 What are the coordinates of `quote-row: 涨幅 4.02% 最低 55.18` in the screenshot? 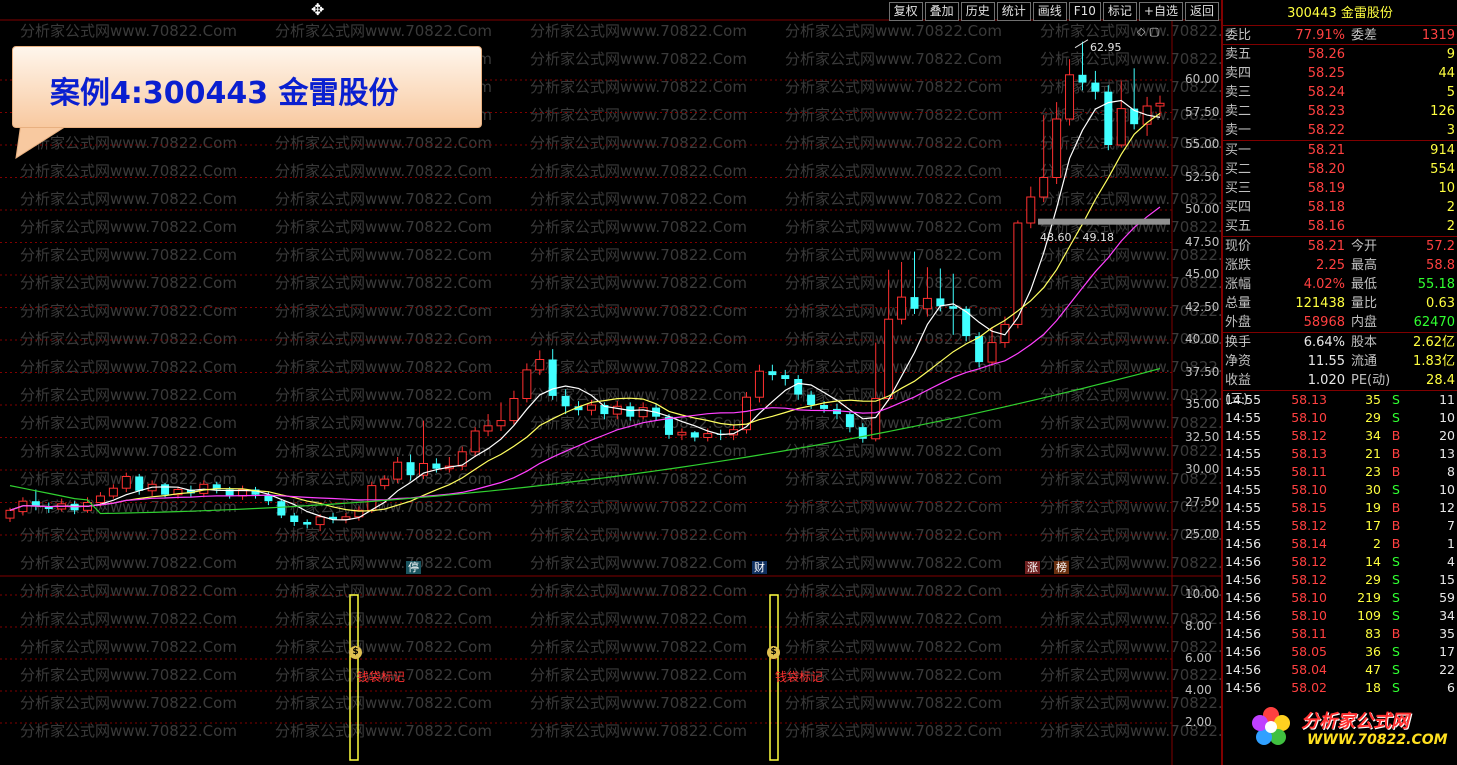 It's located at (1340, 284).